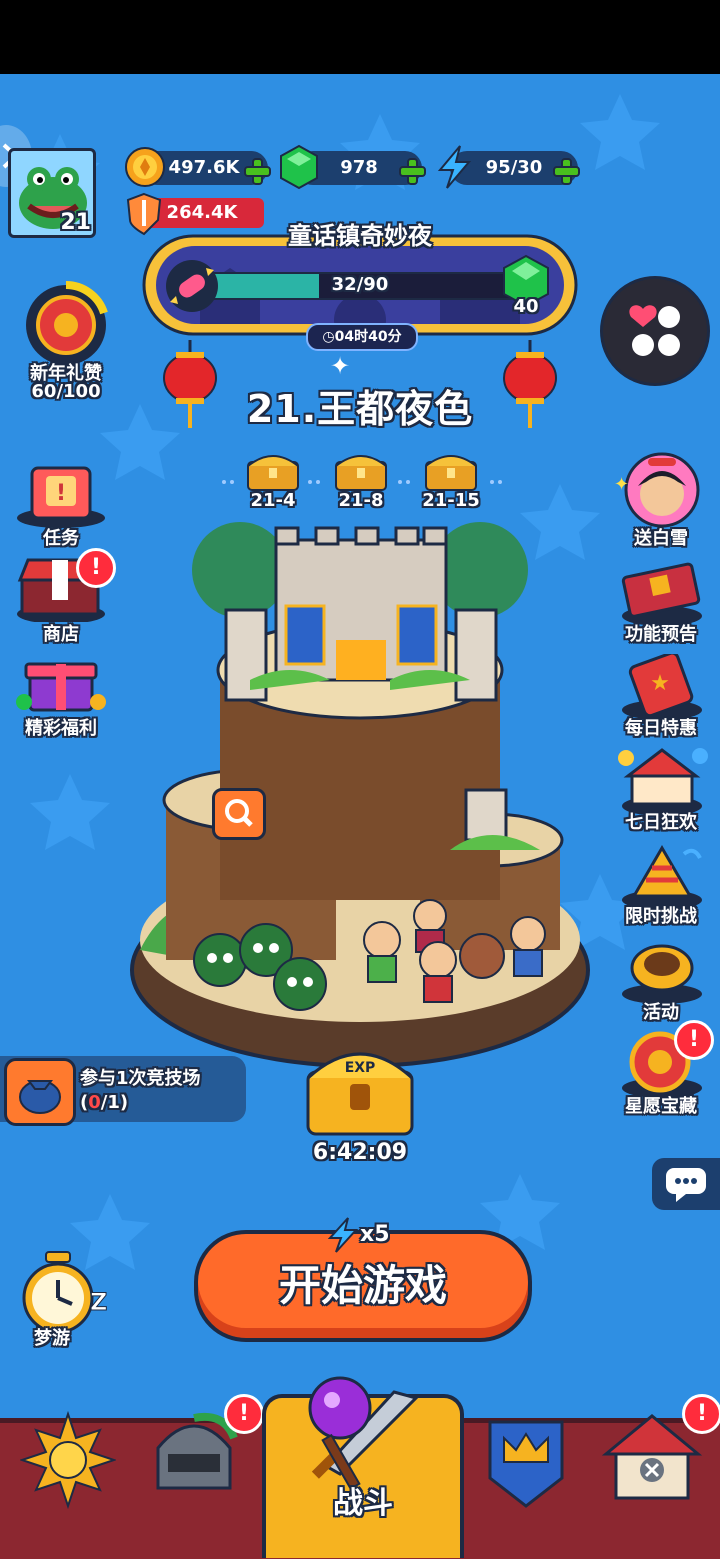 The width and height of the screenshot is (720, 1559). I want to click on energy-value: 95/30, so click(514, 167).